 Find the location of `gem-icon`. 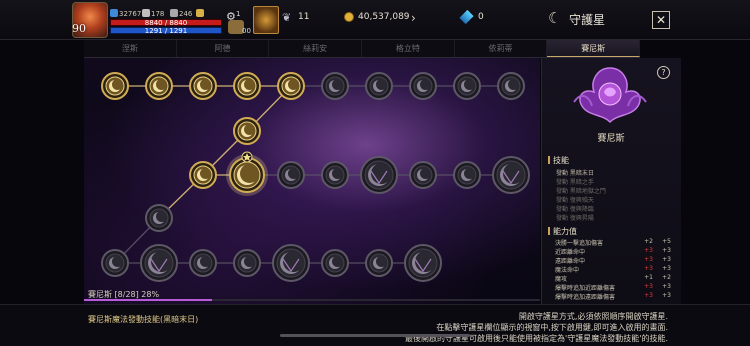

gem-icon is located at coordinates (466, 17).